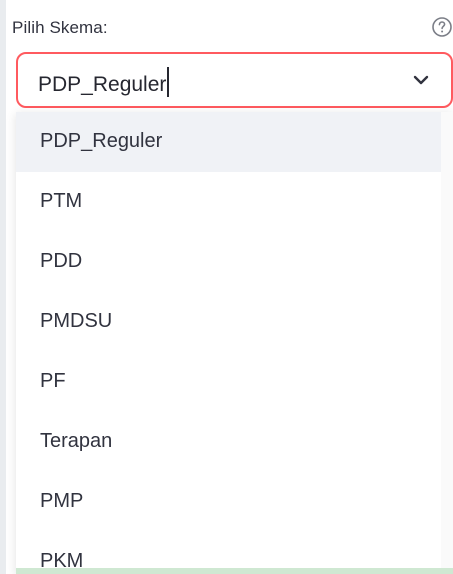  What do you see at coordinates (421, 80) in the screenshot?
I see `chevron-down-icon` at bounding box center [421, 80].